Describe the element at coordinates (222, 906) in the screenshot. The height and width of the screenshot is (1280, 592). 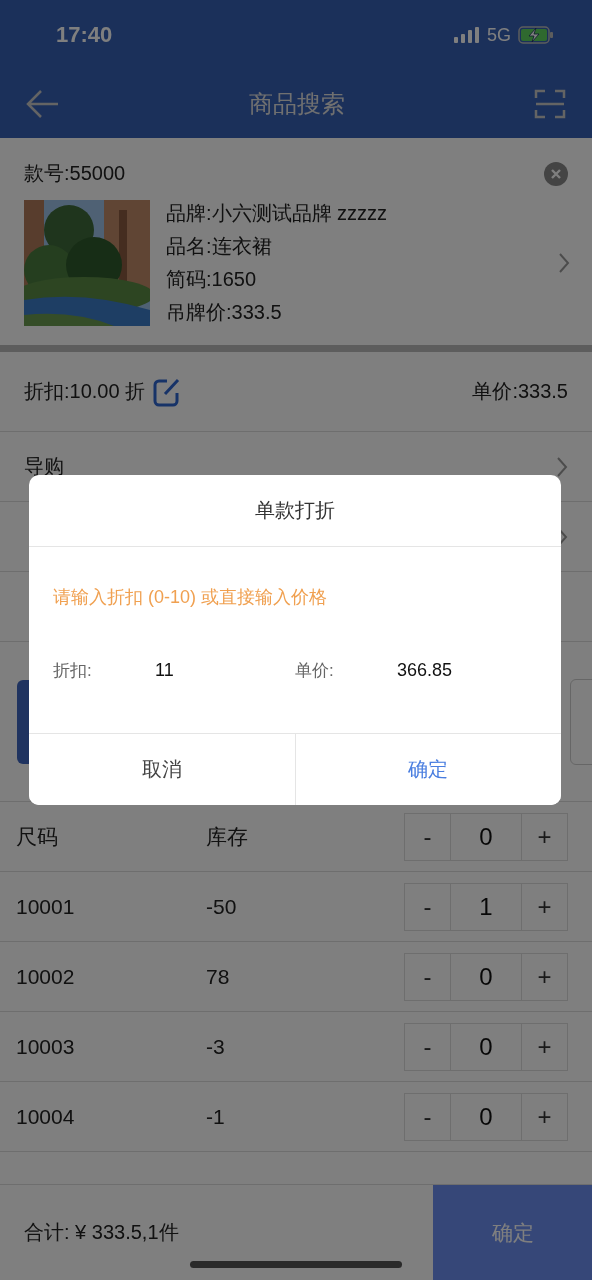
I see `stock-cell-text: -50` at that location.